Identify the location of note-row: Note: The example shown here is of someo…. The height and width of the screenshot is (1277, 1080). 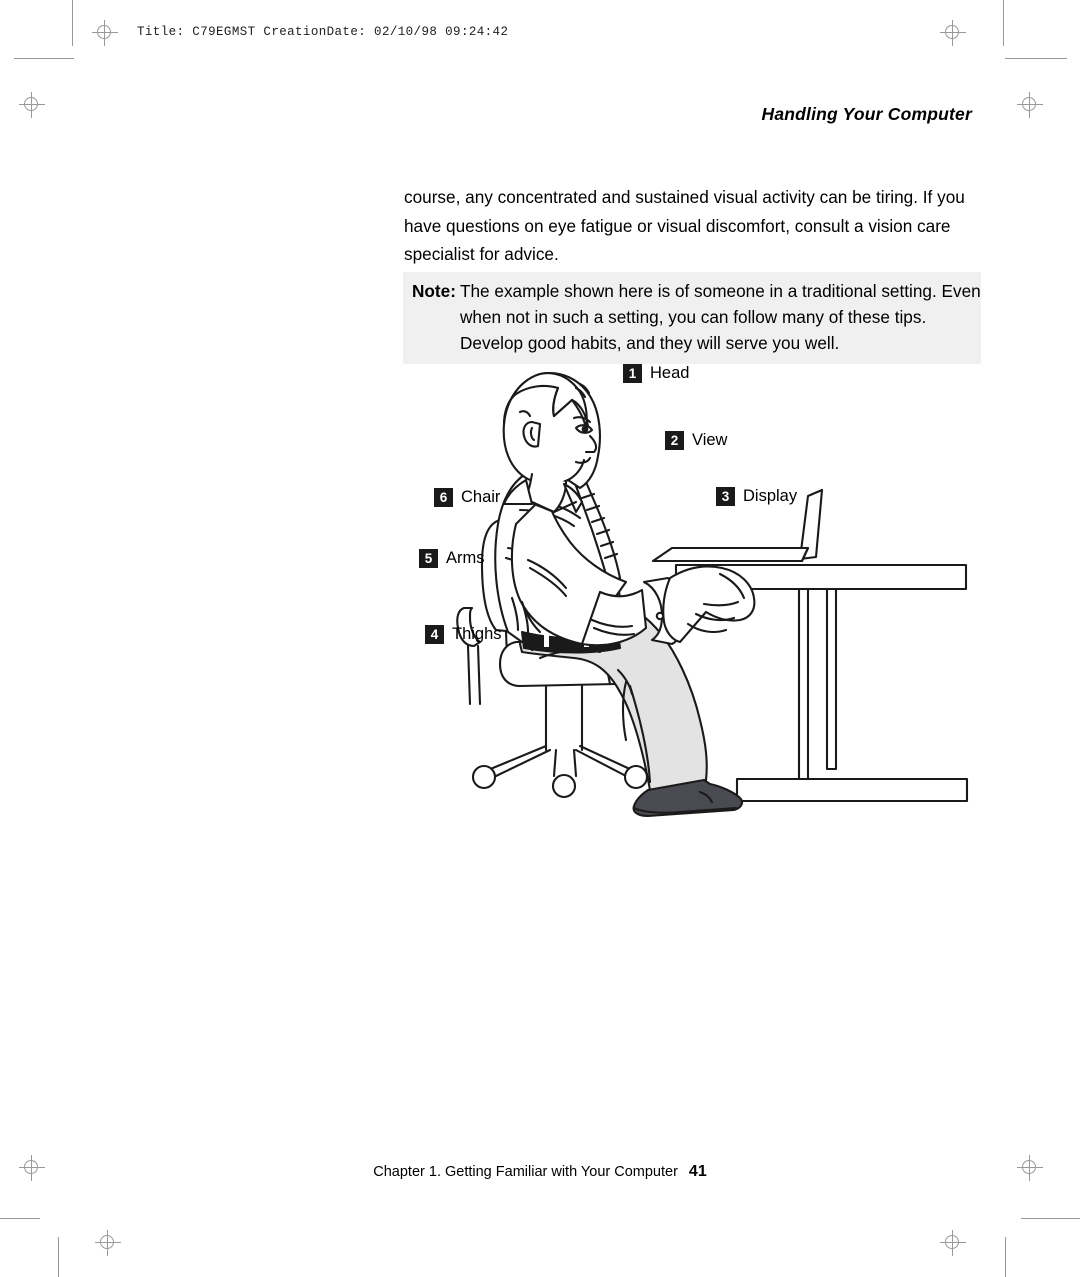
(692, 317).